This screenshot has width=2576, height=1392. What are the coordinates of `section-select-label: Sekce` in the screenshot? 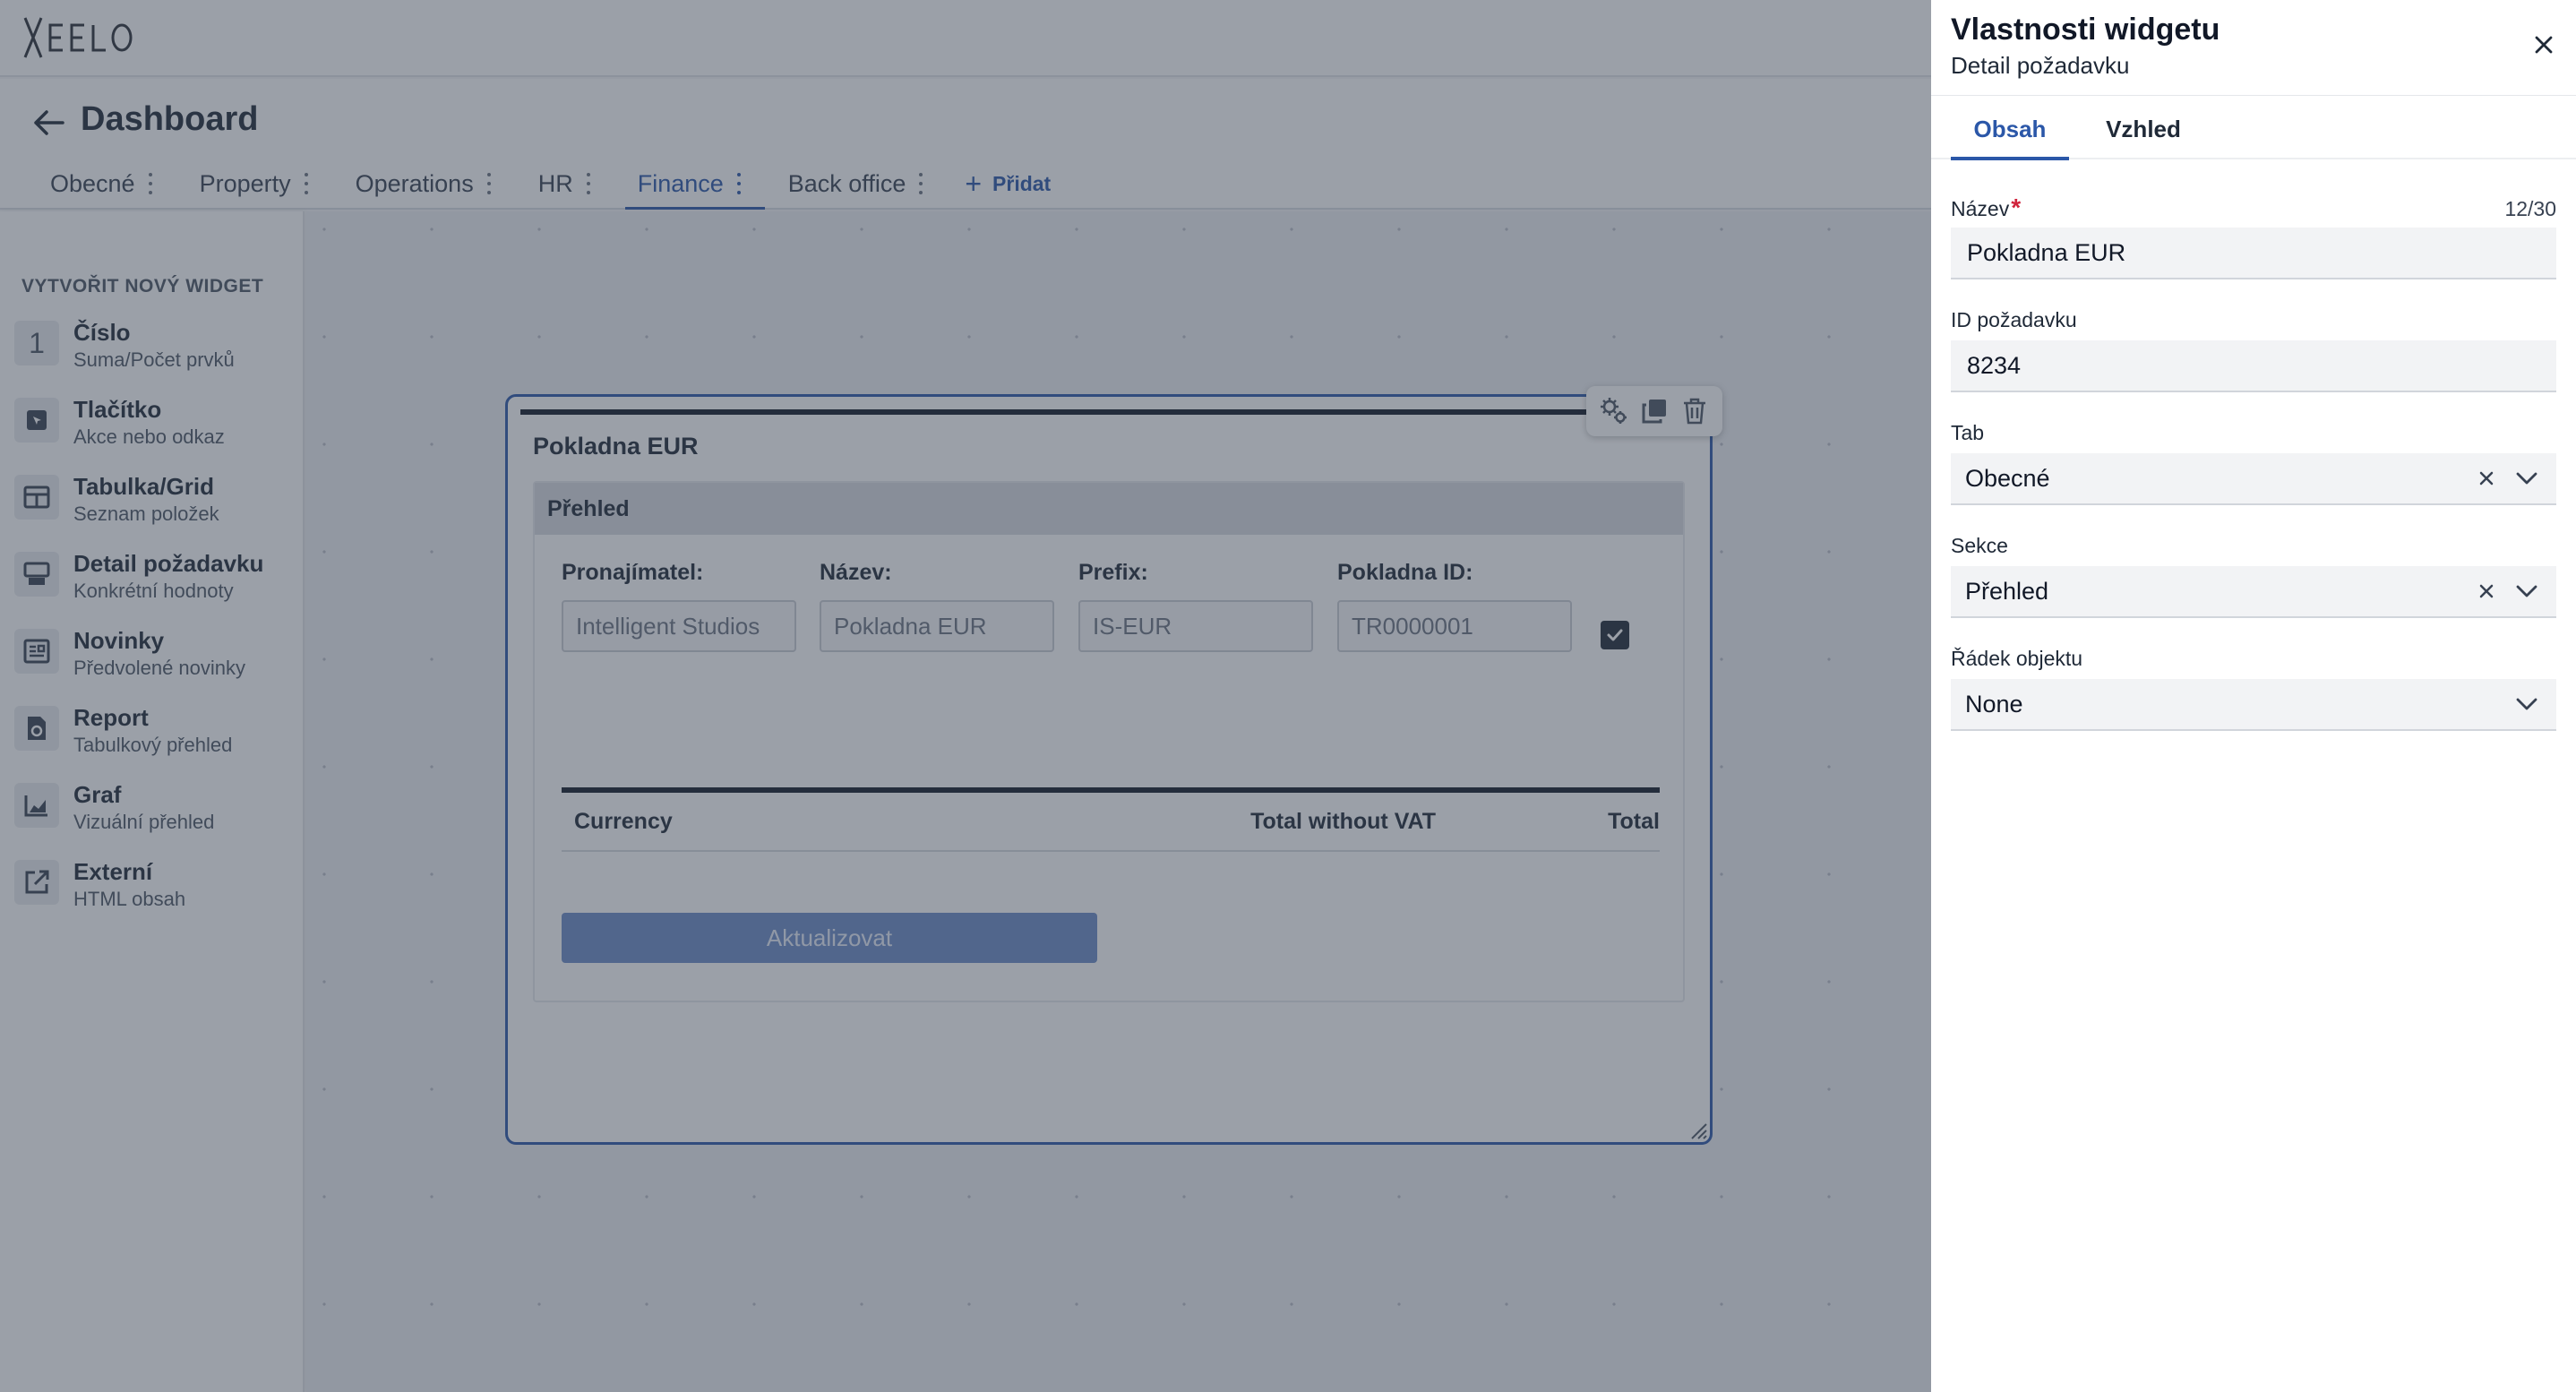 It's located at (1979, 545).